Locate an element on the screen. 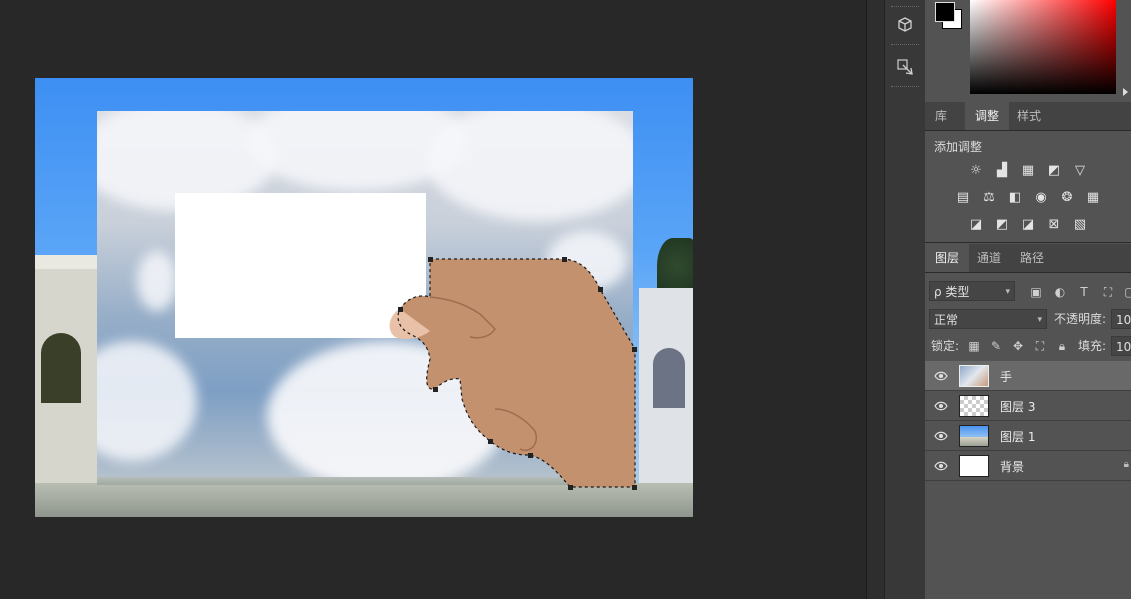 The image size is (1131, 599). layer-row: 图层 1 is located at coordinates (1028, 436).